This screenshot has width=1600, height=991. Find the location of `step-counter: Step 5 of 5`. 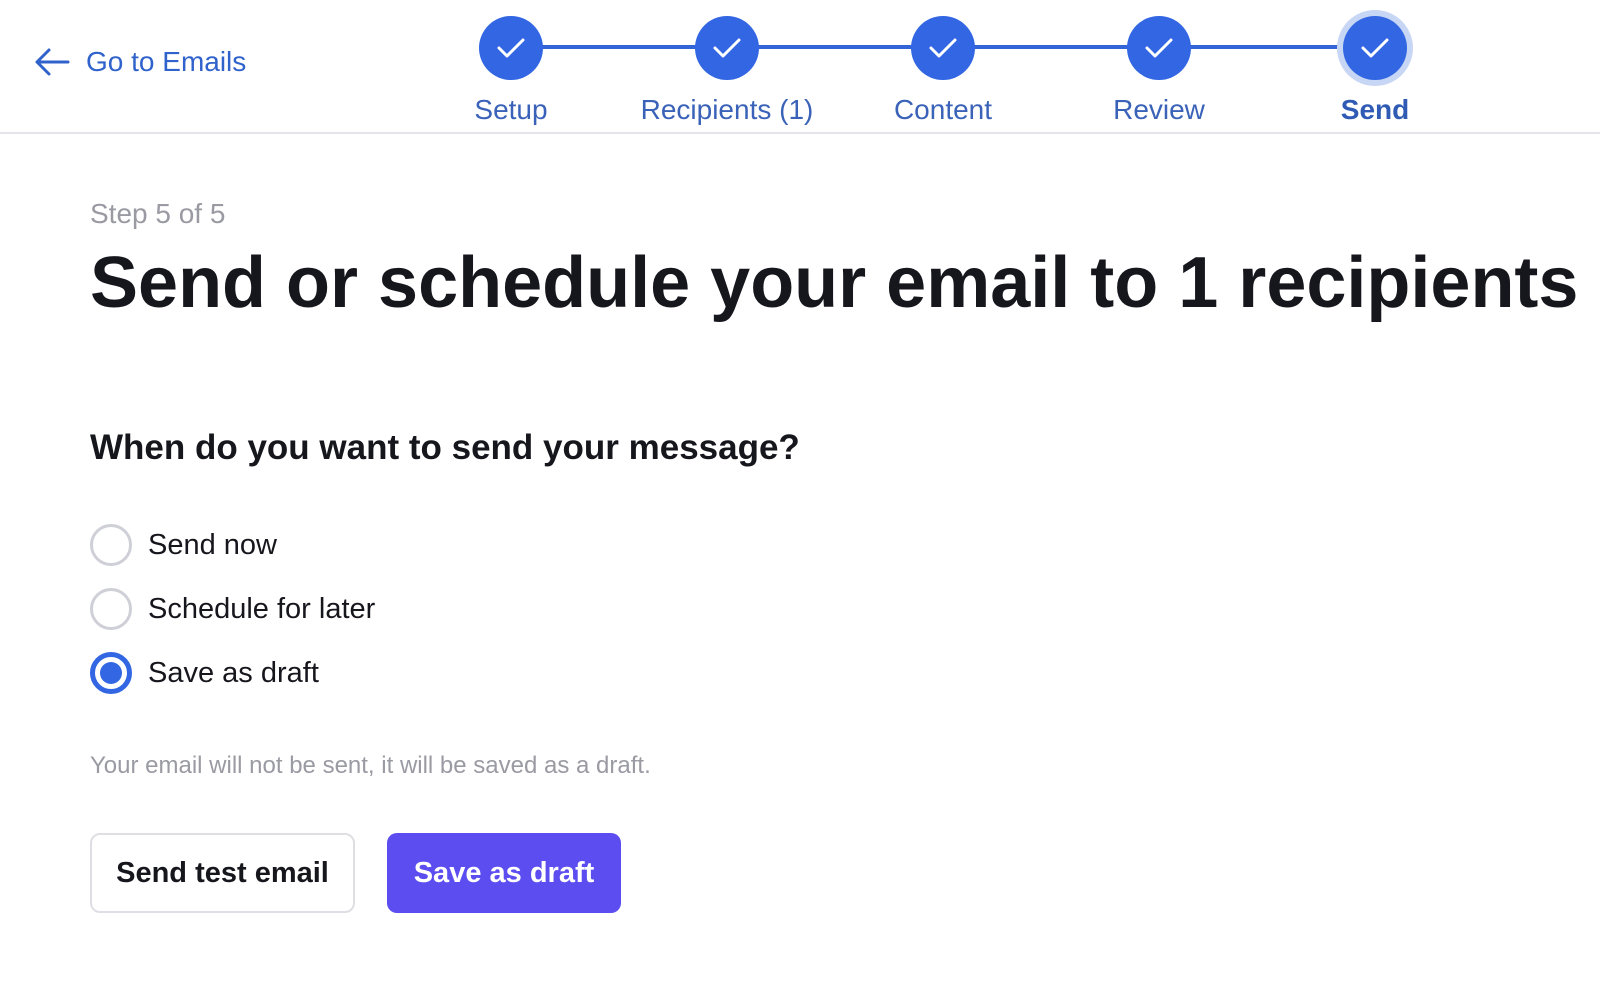

step-counter: Step 5 of 5 is located at coordinates (158, 213).